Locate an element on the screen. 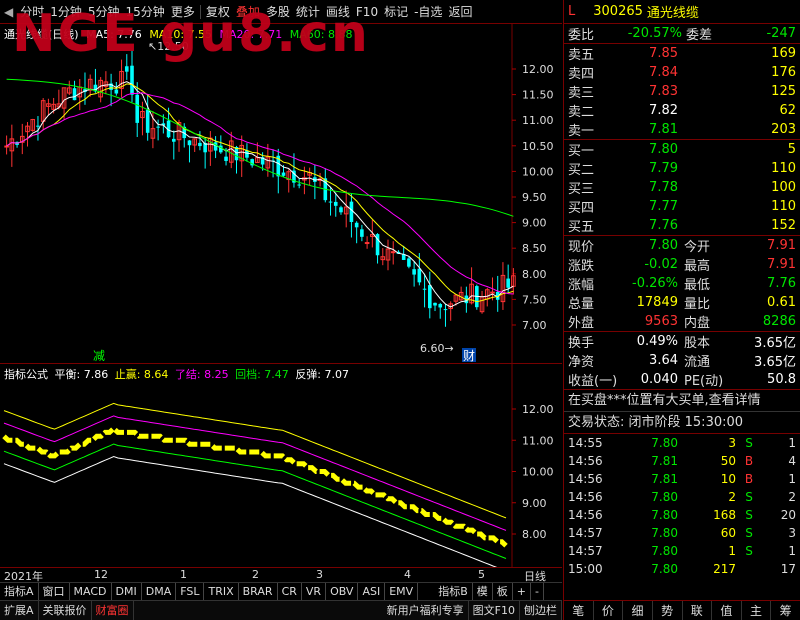  tab-quote: 势 is located at coordinates (668, 610).